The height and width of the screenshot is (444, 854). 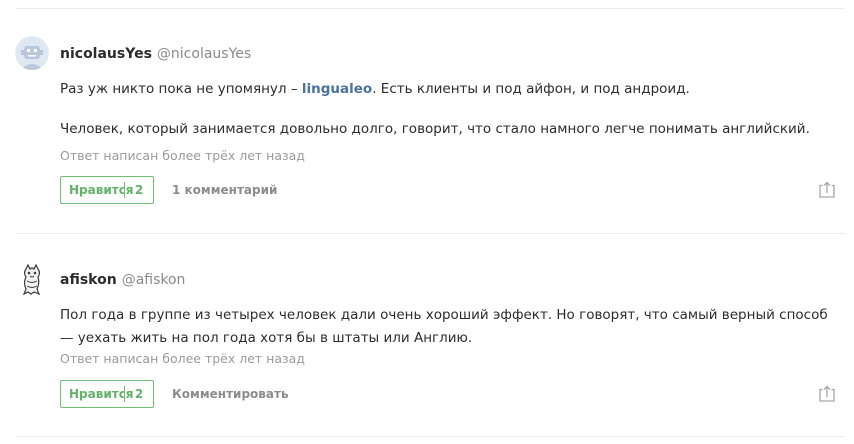 I want to click on lingualeo-link: lingualeo, so click(x=337, y=89).